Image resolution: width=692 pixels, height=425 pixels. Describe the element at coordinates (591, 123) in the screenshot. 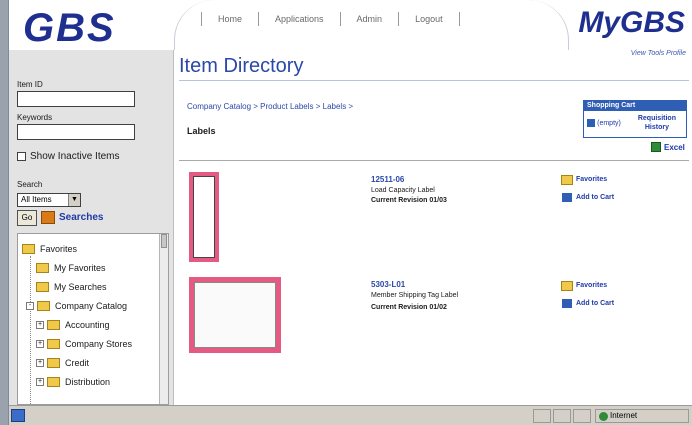

I see `cart-icon` at that location.